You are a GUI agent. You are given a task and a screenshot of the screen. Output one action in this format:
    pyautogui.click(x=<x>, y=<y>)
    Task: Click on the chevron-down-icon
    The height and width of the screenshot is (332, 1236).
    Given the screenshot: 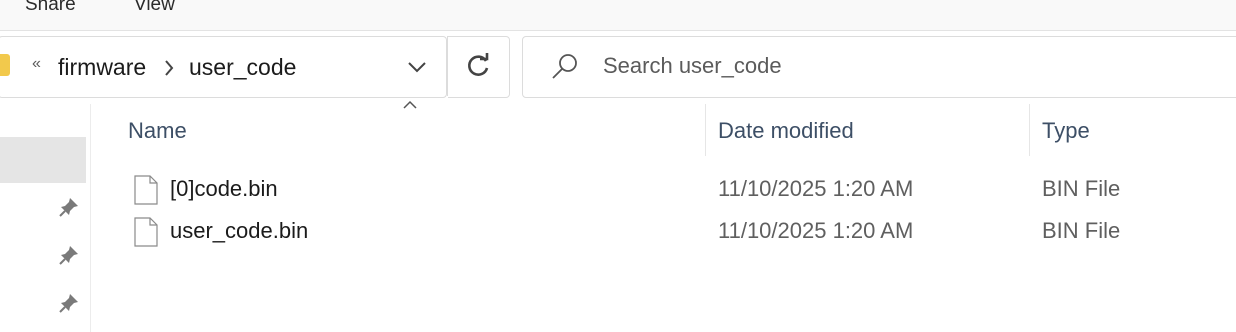 What is the action you would take?
    pyautogui.click(x=417, y=69)
    